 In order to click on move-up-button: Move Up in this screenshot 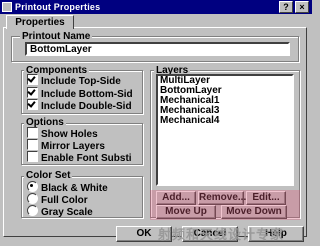, I will do `click(186, 212)`.